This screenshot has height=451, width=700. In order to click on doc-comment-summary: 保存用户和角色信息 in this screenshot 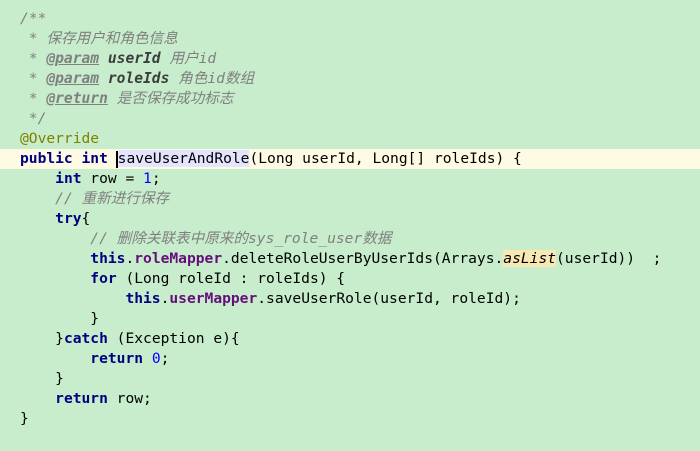, I will do `click(112, 38)`.